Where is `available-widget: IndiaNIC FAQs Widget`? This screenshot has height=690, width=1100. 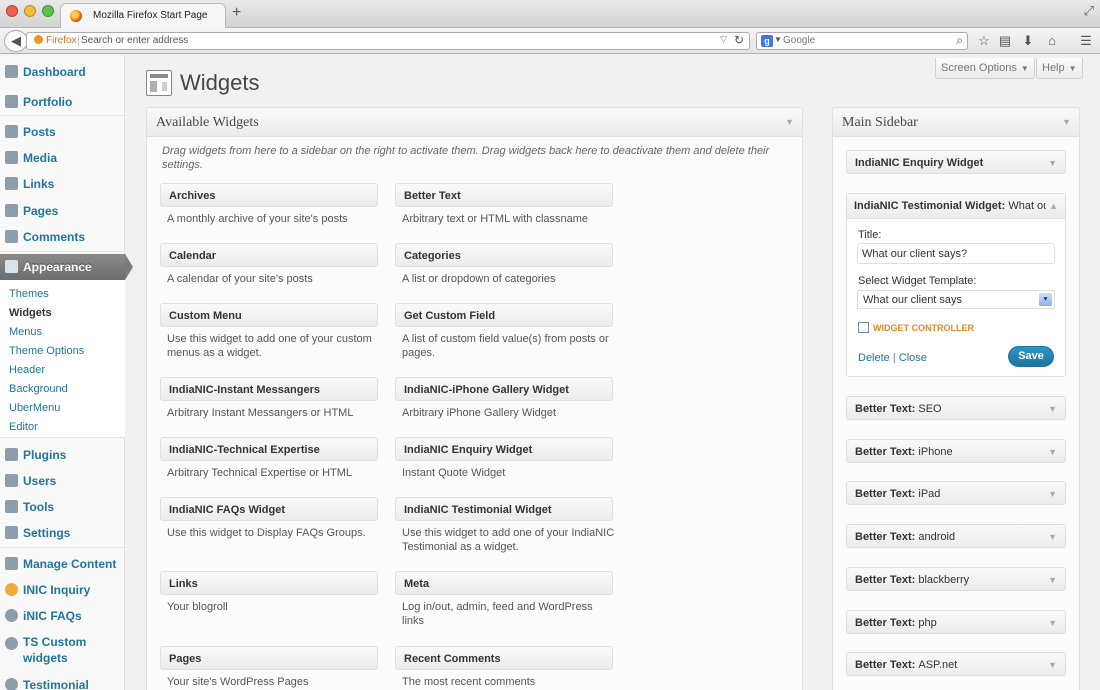 available-widget: IndiaNIC FAQs Widget is located at coordinates (269, 509).